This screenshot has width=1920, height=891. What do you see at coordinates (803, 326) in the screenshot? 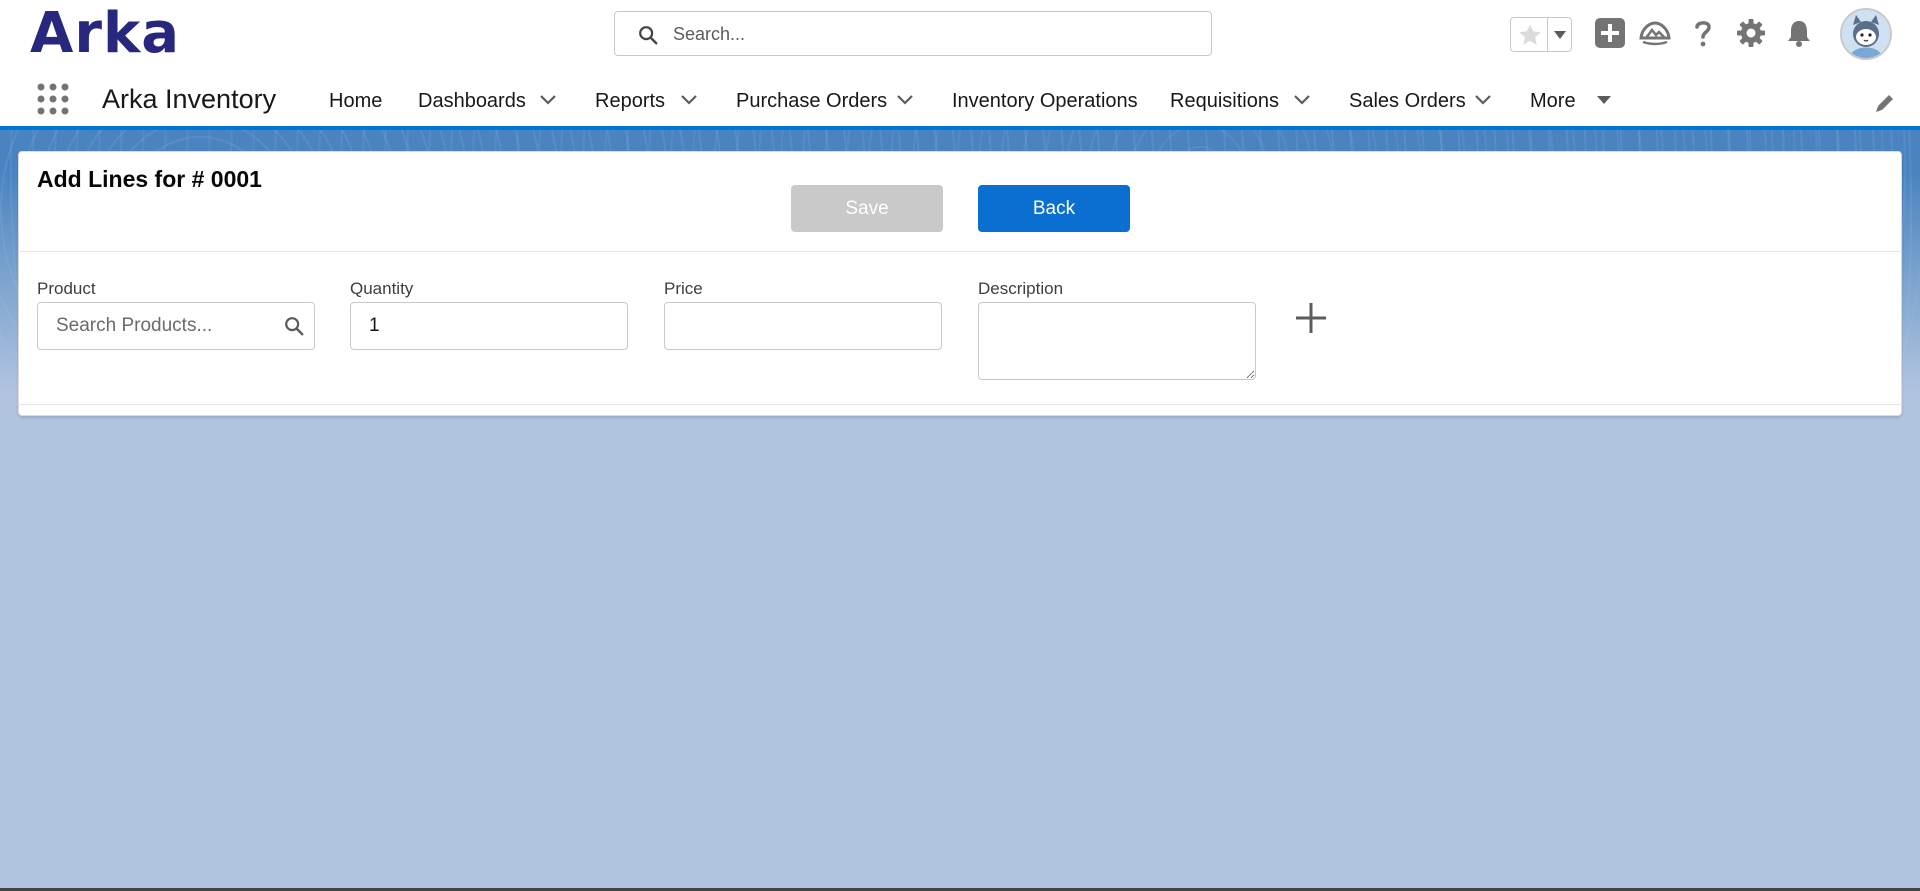
I see `price-input` at bounding box center [803, 326].